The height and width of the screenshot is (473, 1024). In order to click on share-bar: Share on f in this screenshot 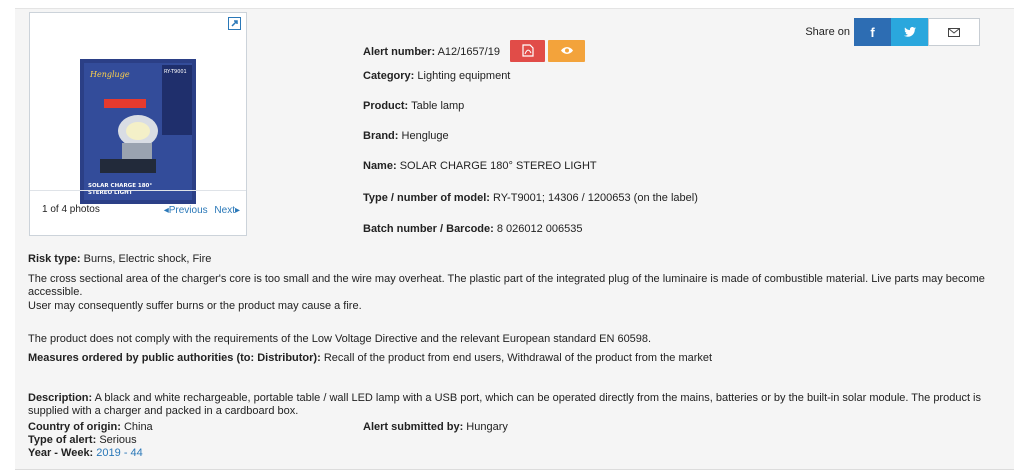, I will do `click(892, 32)`.